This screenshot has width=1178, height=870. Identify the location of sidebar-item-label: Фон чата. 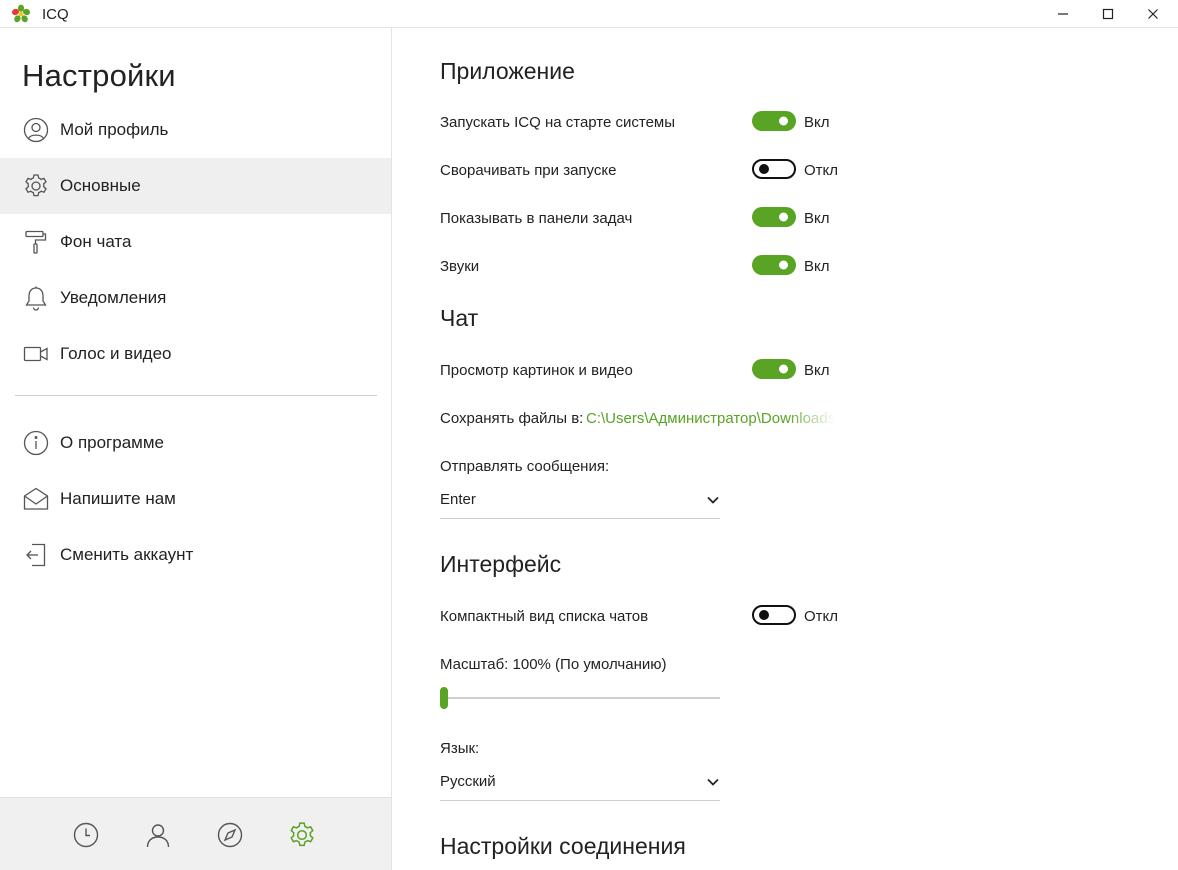
(96, 241).